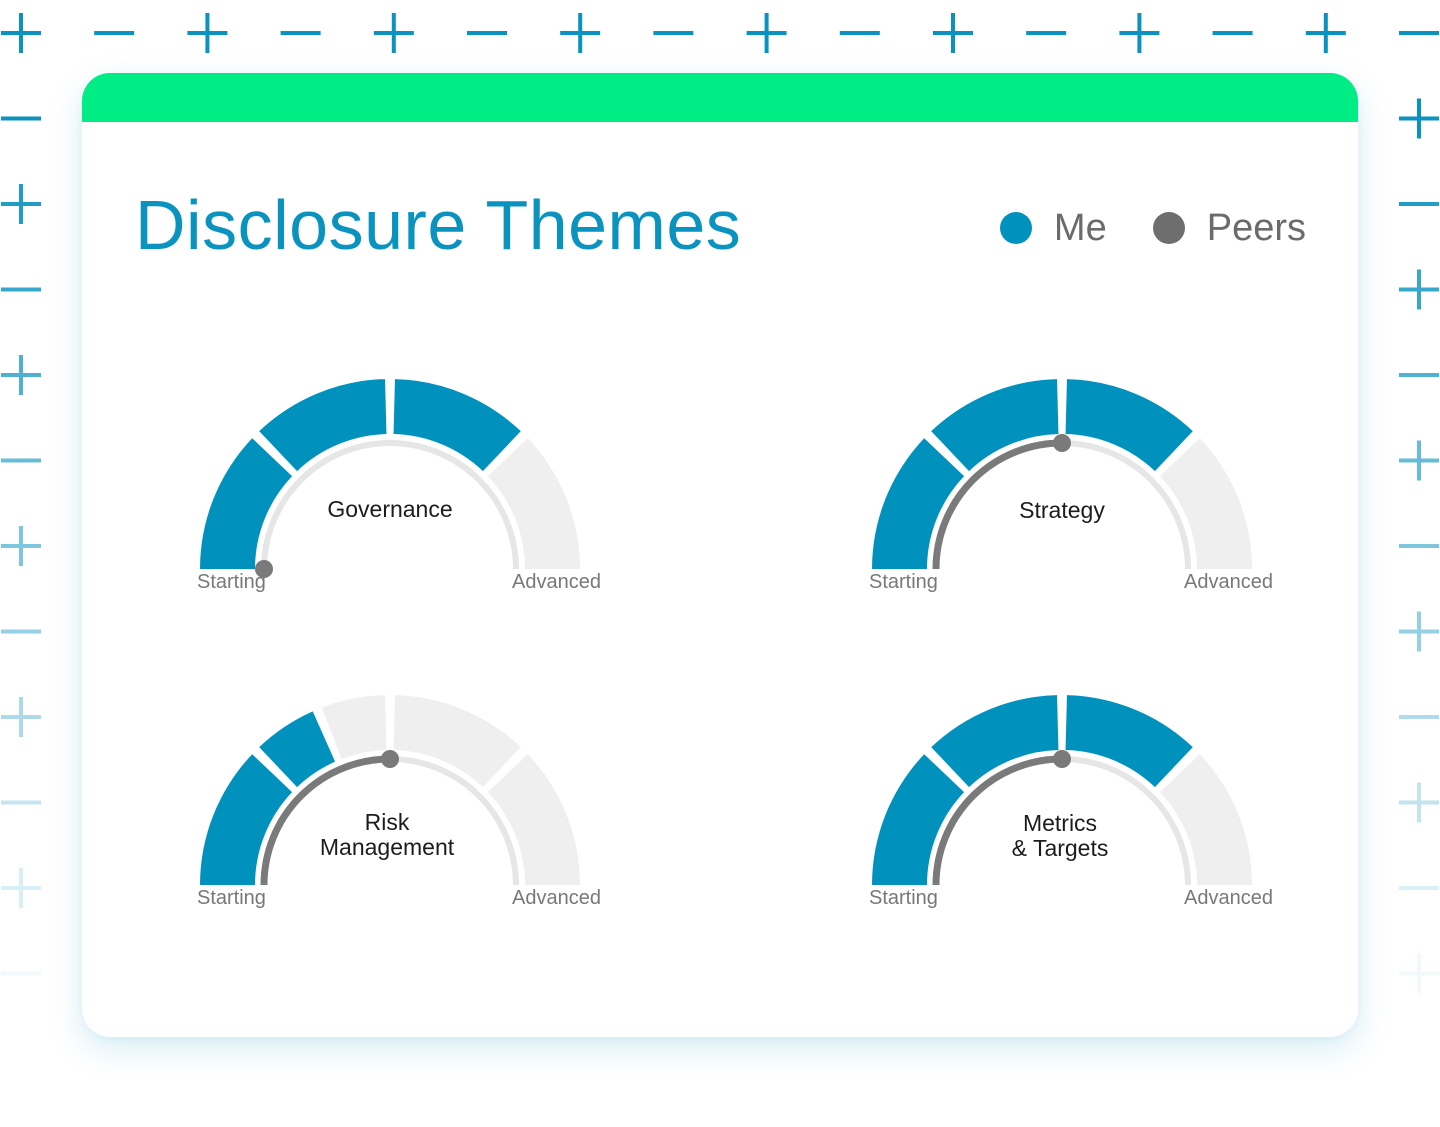 The image size is (1440, 1127). I want to click on gauge-governance: Governance Starting Advanced, so click(390, 499).